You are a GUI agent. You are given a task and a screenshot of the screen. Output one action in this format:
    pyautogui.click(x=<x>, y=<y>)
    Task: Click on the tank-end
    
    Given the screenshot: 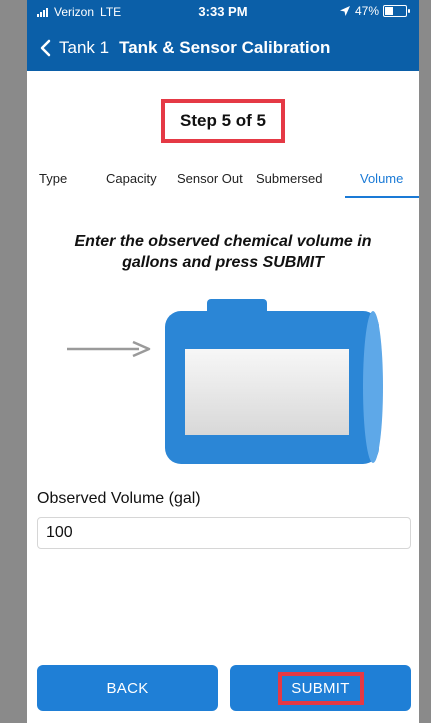 What is the action you would take?
    pyautogui.click(x=373, y=387)
    